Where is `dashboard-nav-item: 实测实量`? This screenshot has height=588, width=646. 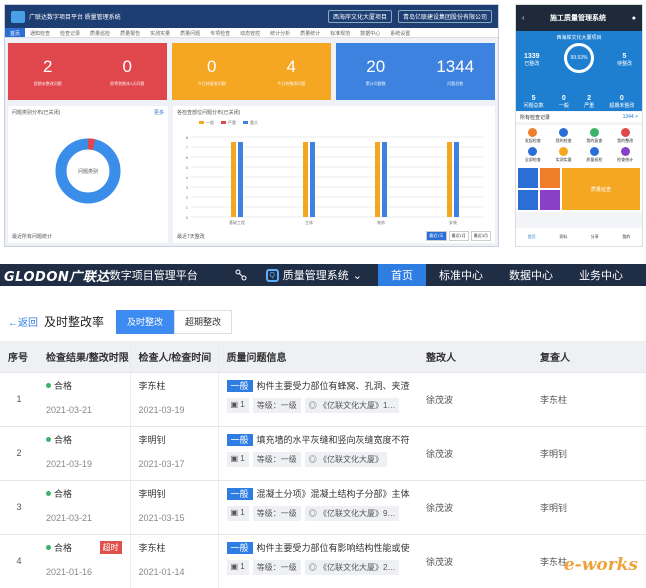 dashboard-nav-item: 实测实量 is located at coordinates (160, 32).